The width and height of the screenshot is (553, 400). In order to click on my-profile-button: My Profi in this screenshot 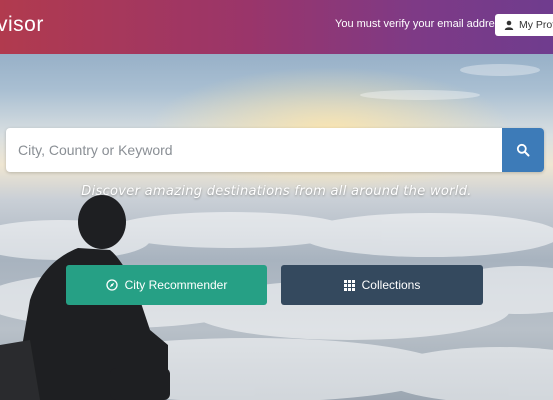, I will do `click(524, 25)`.